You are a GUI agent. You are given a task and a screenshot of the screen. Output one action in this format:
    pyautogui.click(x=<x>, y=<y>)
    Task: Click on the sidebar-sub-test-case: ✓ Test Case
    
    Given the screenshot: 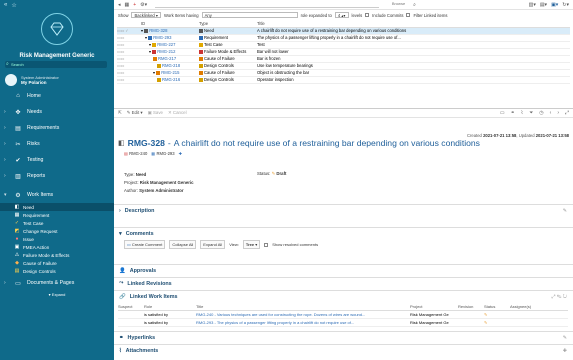 What is the action you would take?
    pyautogui.click(x=57, y=223)
    